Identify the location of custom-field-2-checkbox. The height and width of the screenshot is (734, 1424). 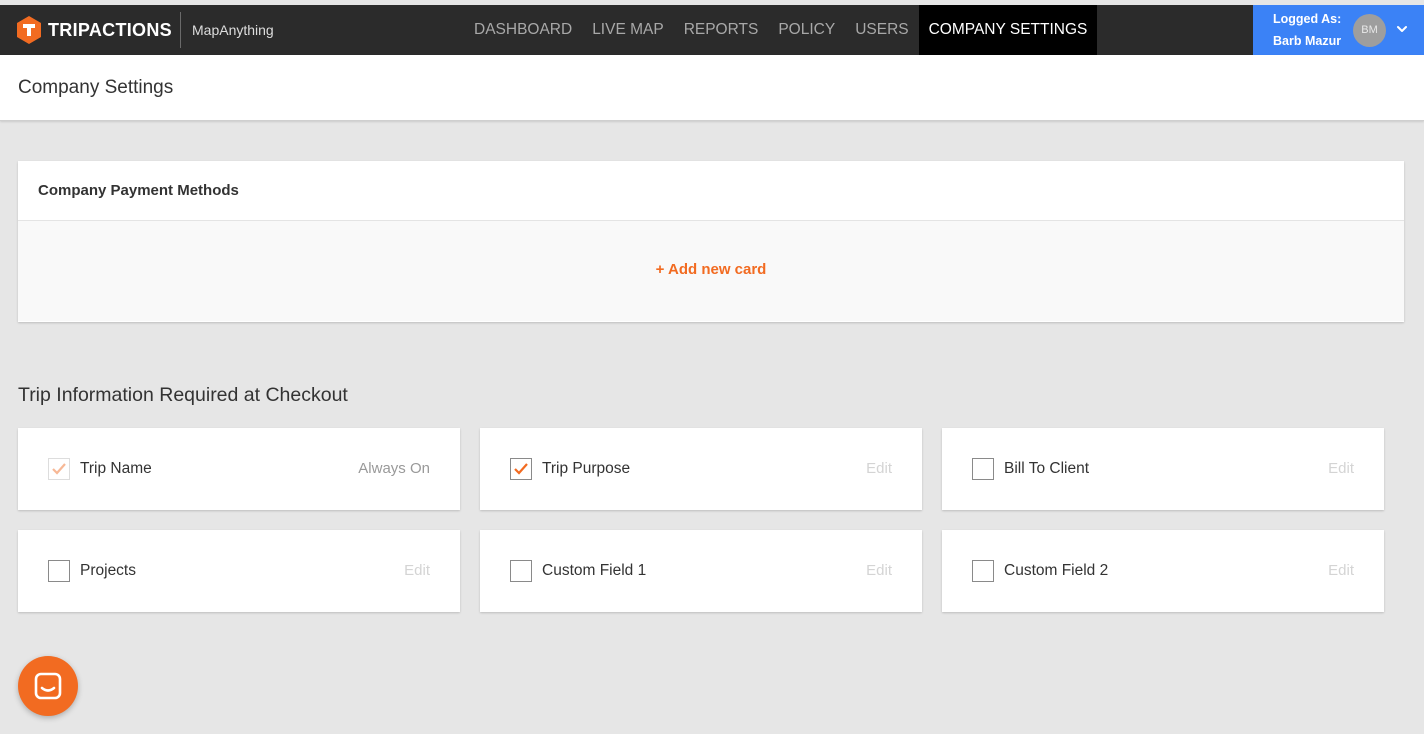
(983, 571).